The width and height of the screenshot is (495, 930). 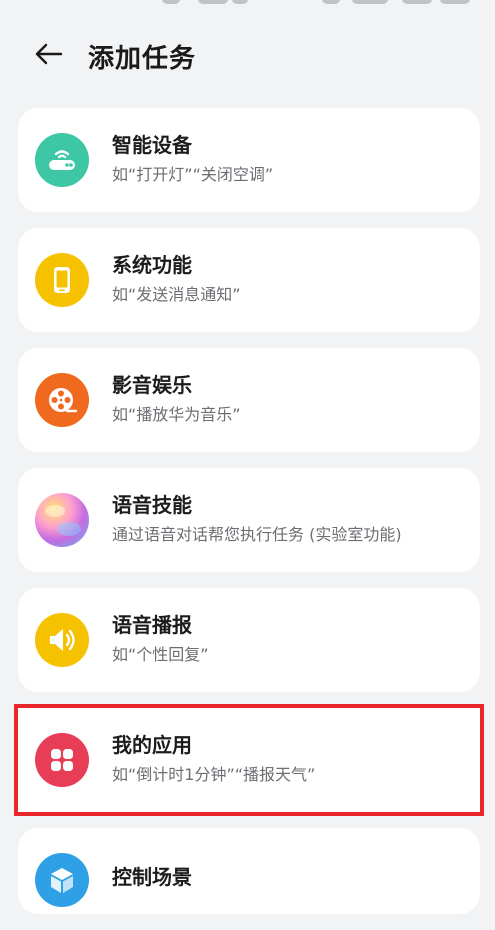 I want to click on task-type-smart-device: 智能设备 如“打开灯”“关闭空调”, so click(x=249, y=160).